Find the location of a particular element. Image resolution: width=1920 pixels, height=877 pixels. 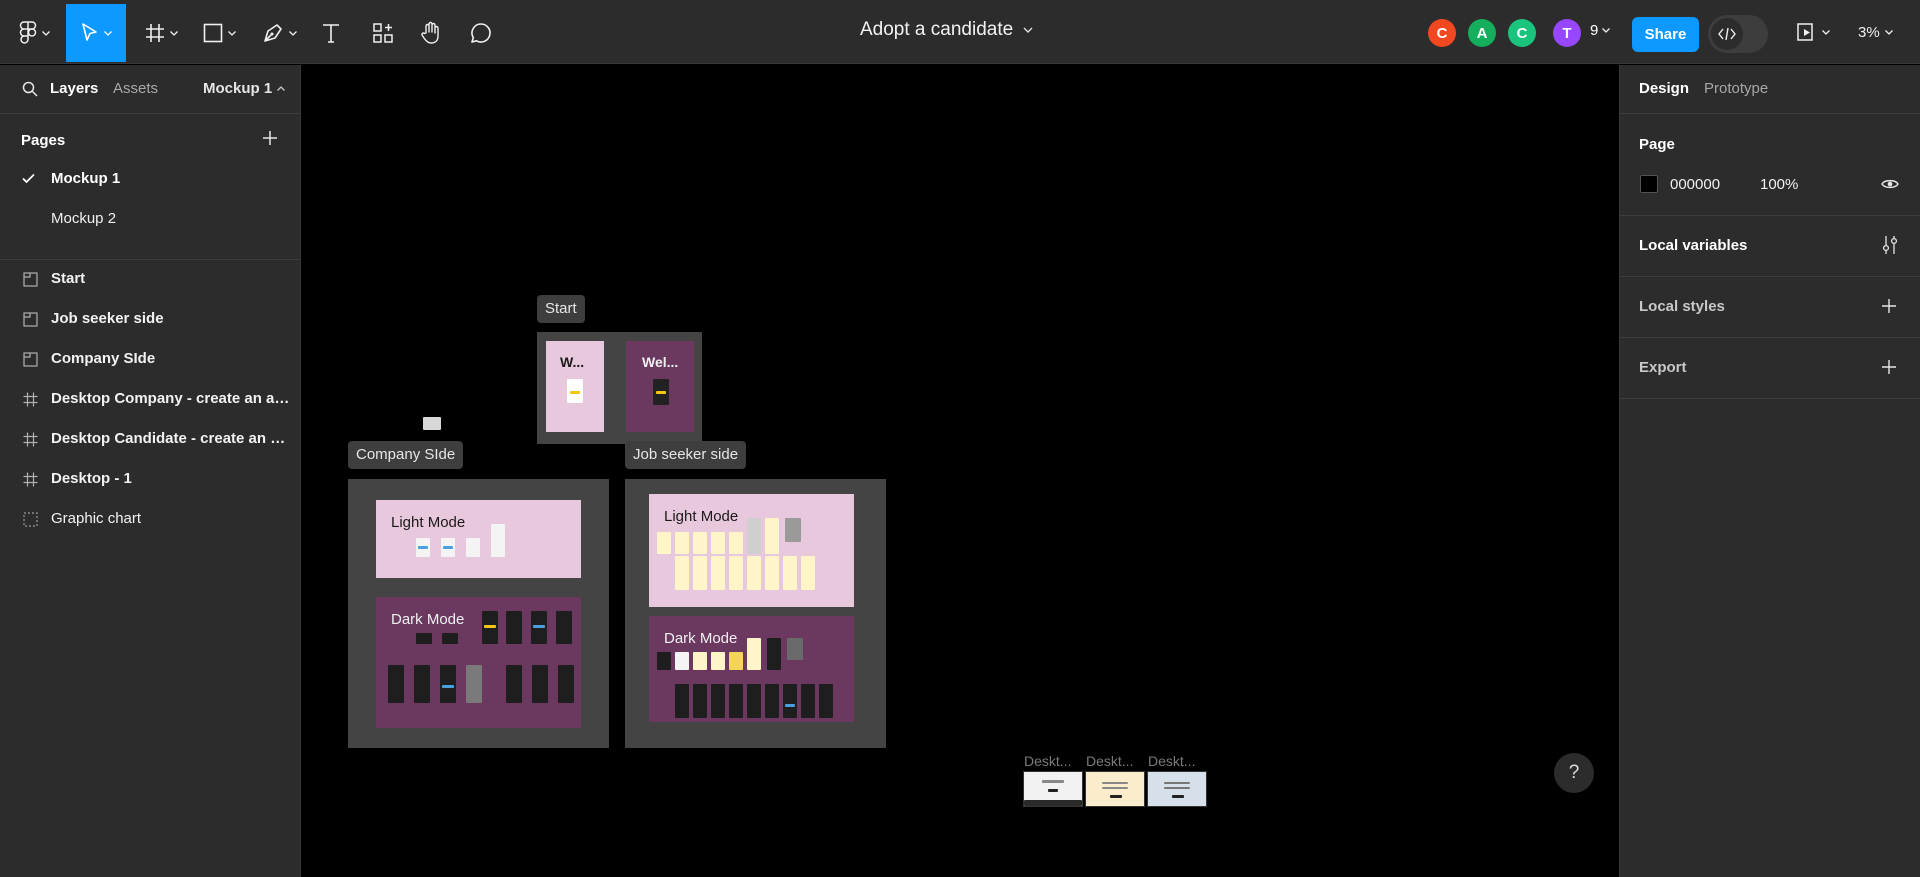

main-menu-button is located at coordinates (34, 33).